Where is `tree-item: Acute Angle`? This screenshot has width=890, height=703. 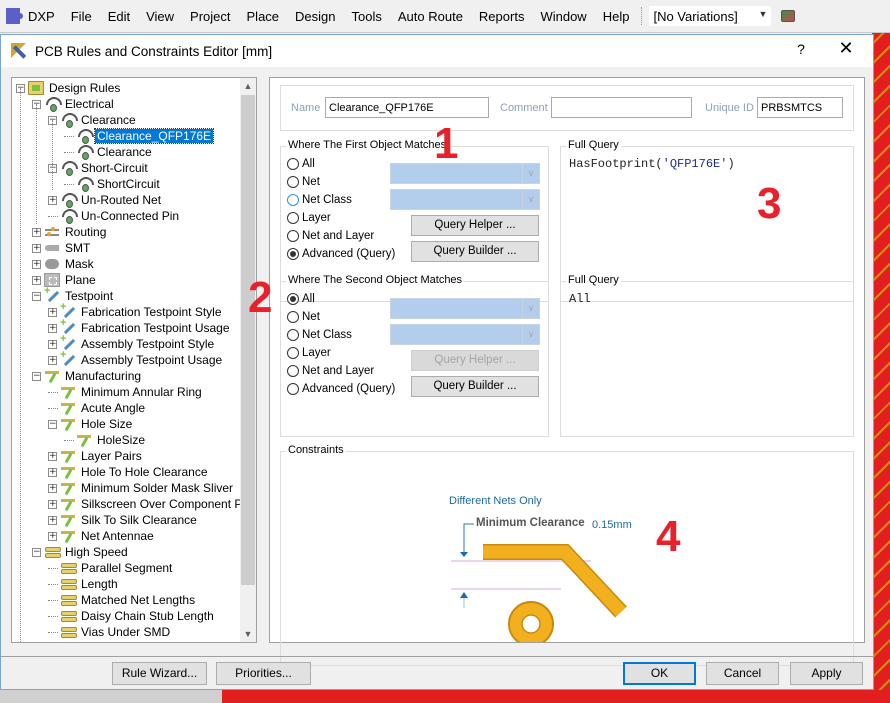 tree-item: Acute Angle is located at coordinates (97, 408).